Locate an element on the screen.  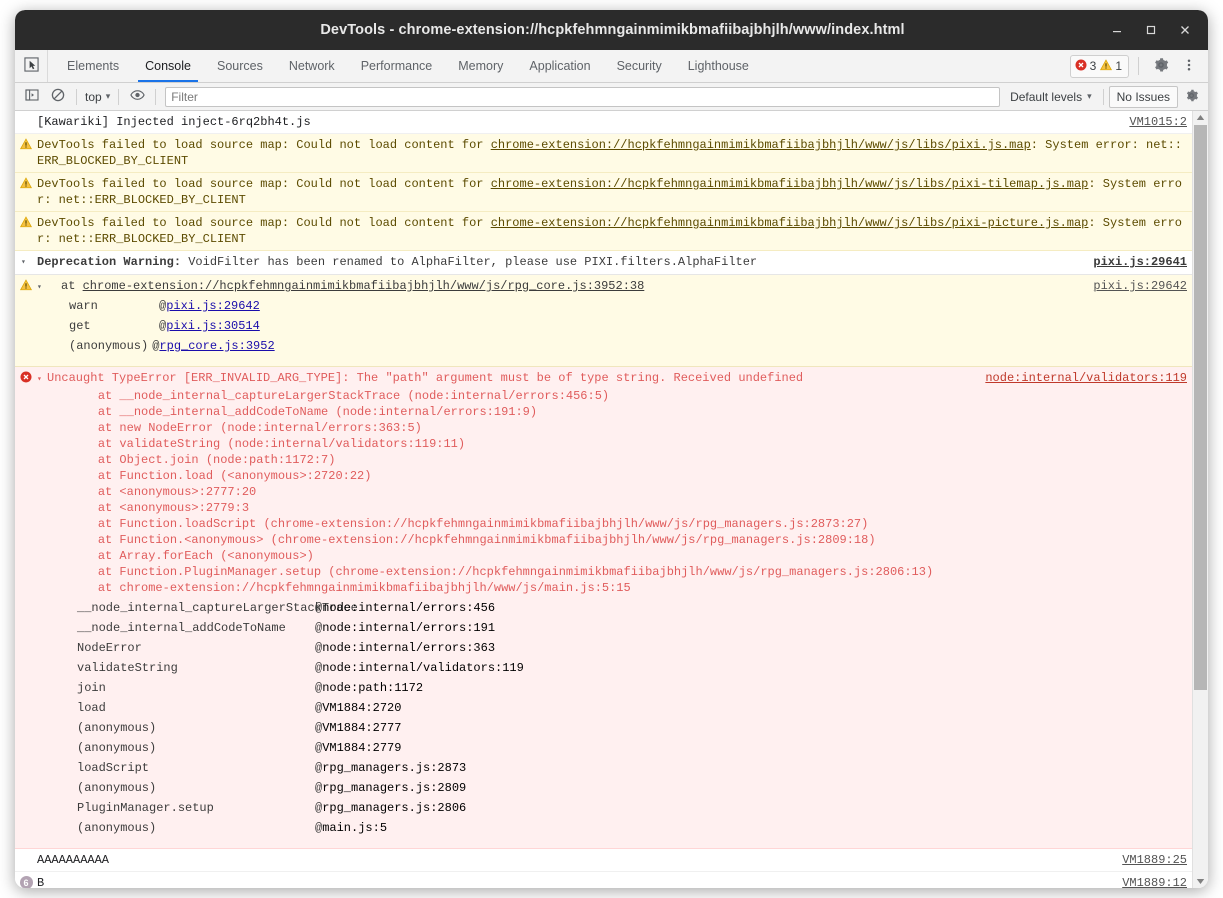
close-window-button is located at coordinates (1185, 30).